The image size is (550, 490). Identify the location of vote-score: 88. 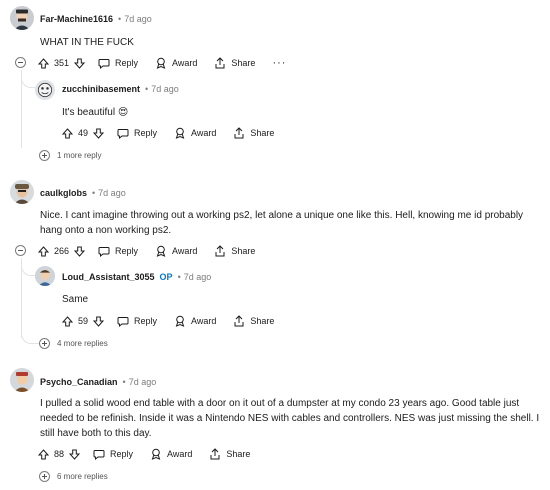
(59, 454).